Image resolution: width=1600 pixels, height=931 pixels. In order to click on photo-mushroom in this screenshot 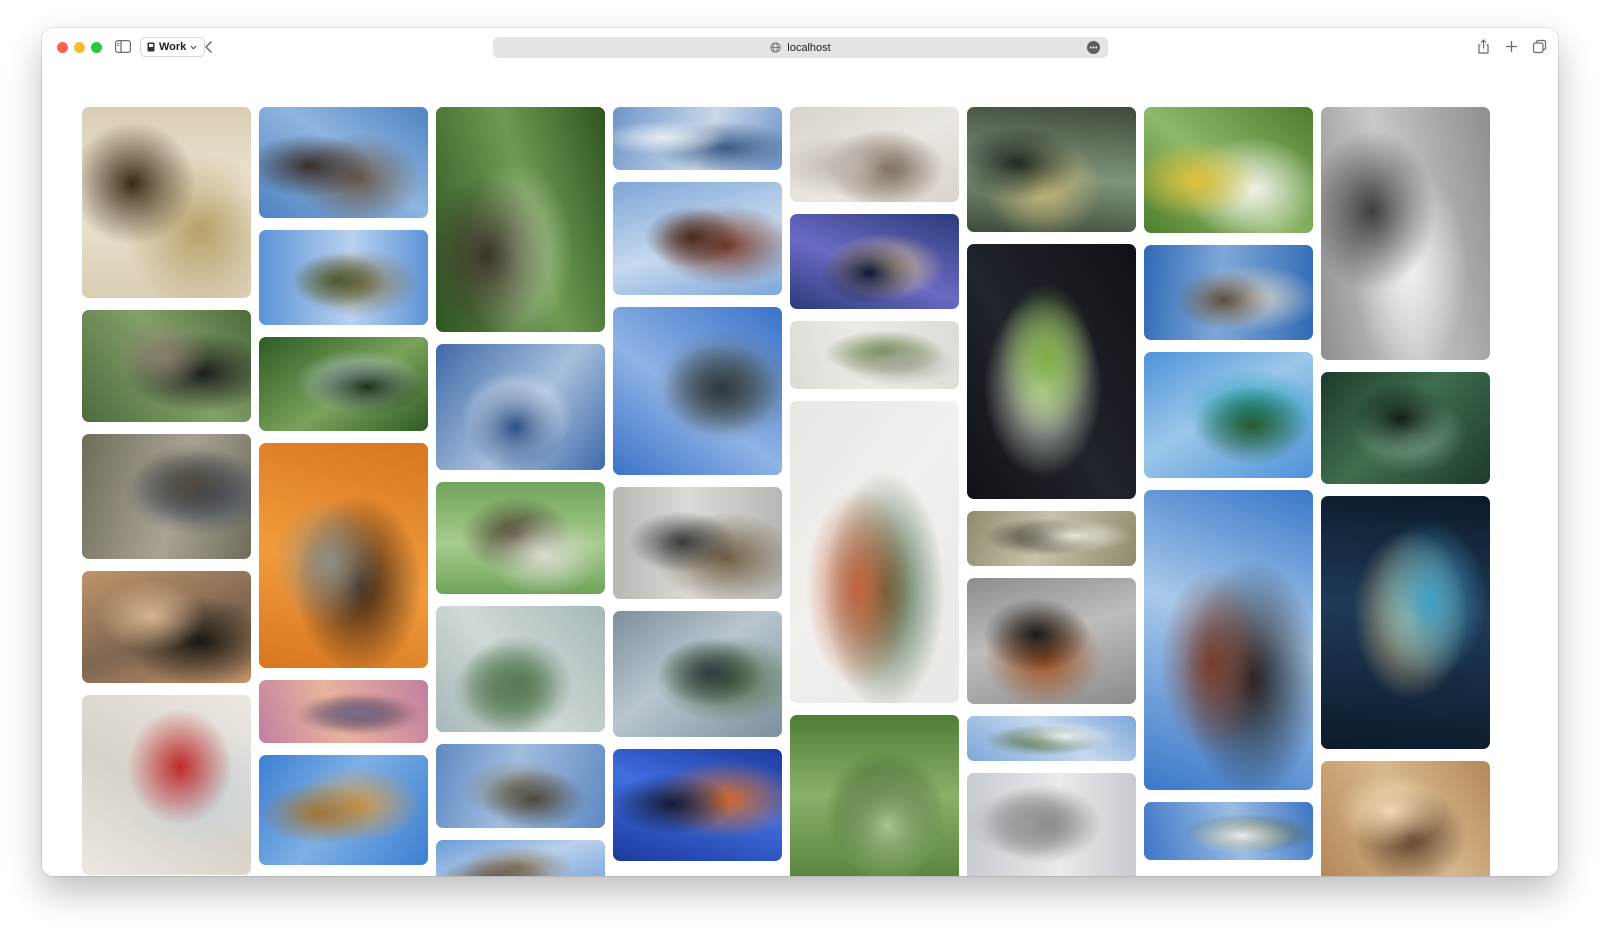, I will do `click(1405, 818)`.